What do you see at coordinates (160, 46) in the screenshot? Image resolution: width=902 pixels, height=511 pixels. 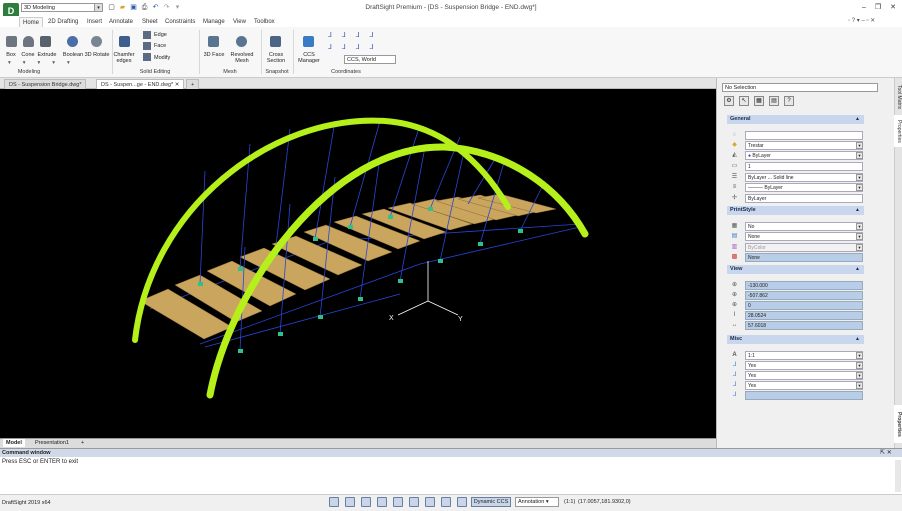 I see `face-button: Face` at bounding box center [160, 46].